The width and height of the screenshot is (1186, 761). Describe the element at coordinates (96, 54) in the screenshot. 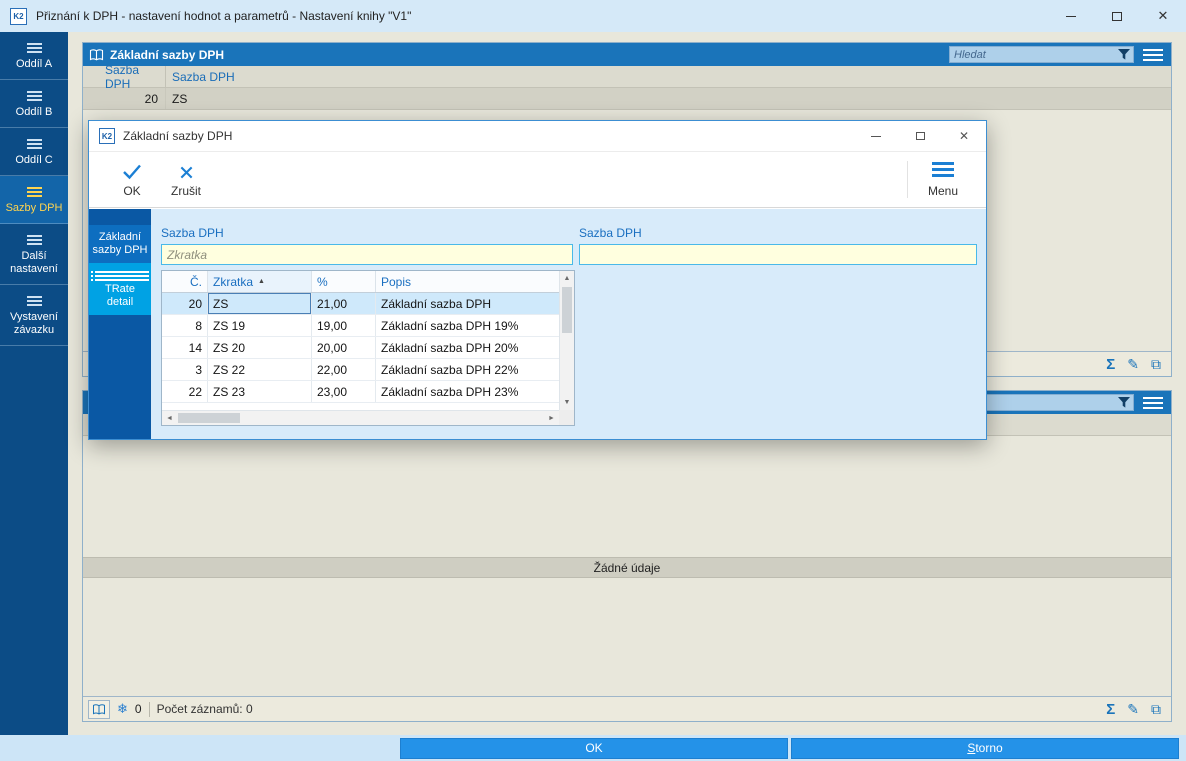

I see `open-book-icon` at that location.